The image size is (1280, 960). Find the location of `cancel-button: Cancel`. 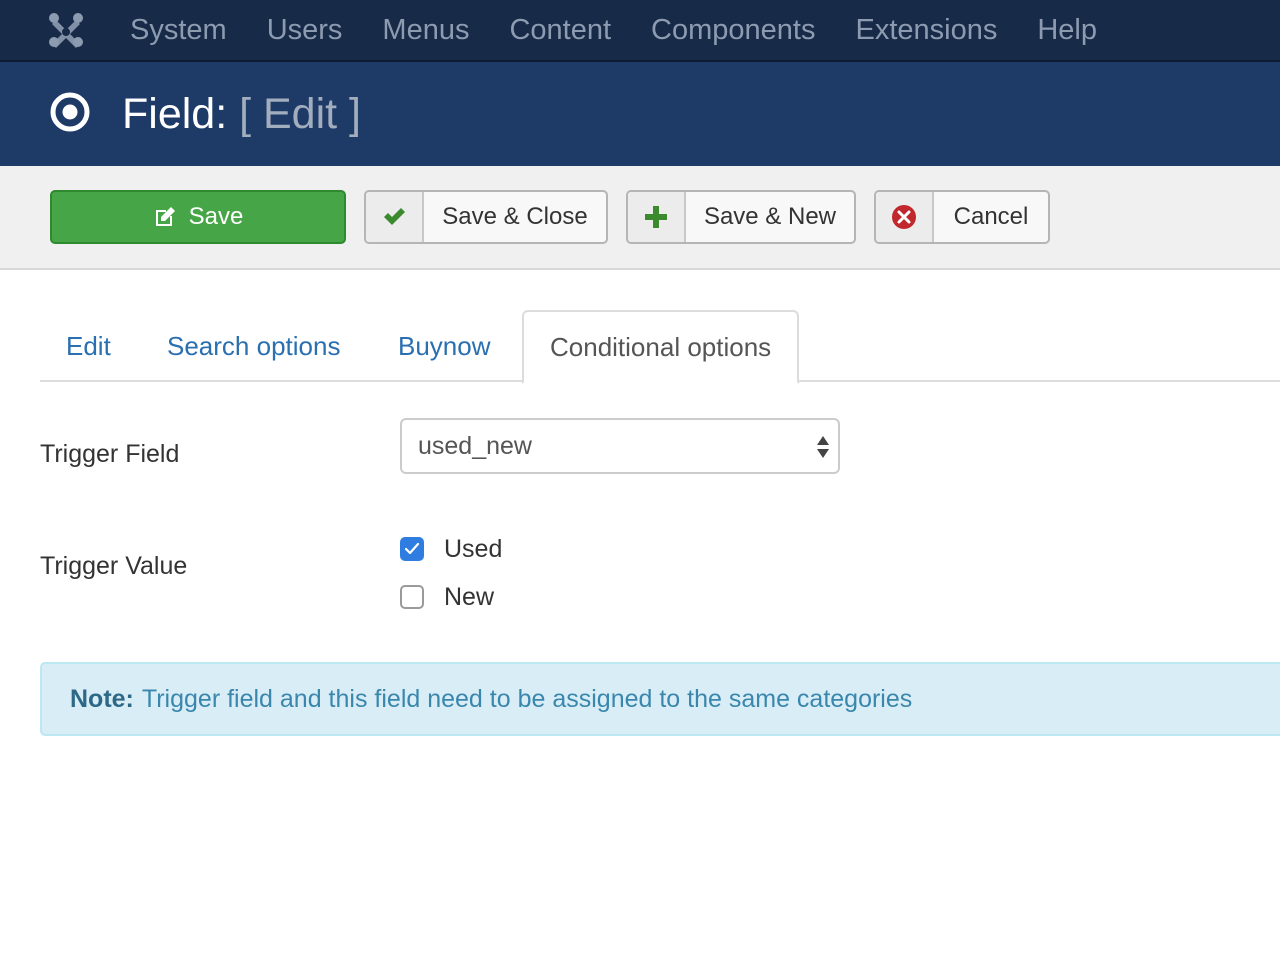

cancel-button: Cancel is located at coordinates (962, 217).